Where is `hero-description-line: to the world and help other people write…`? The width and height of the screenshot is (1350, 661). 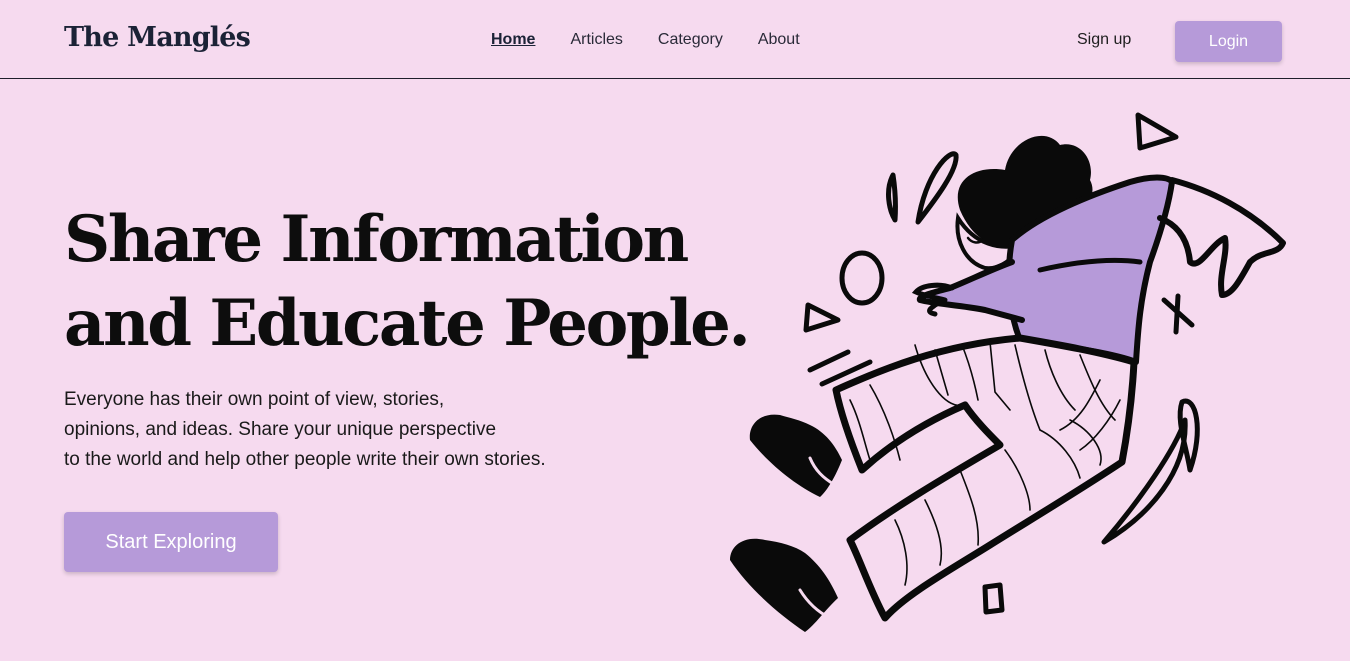
hero-description-line: to the world and help other people write… is located at coordinates (305, 459).